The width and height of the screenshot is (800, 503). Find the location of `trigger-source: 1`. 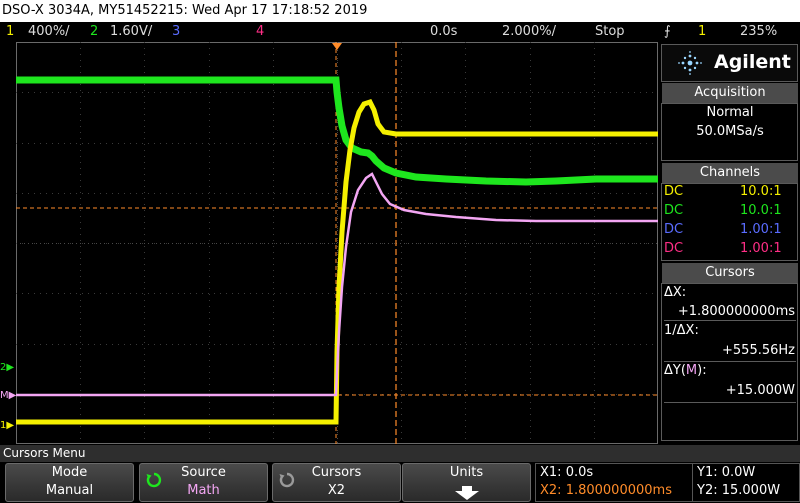

trigger-source: 1 is located at coordinates (702, 31).